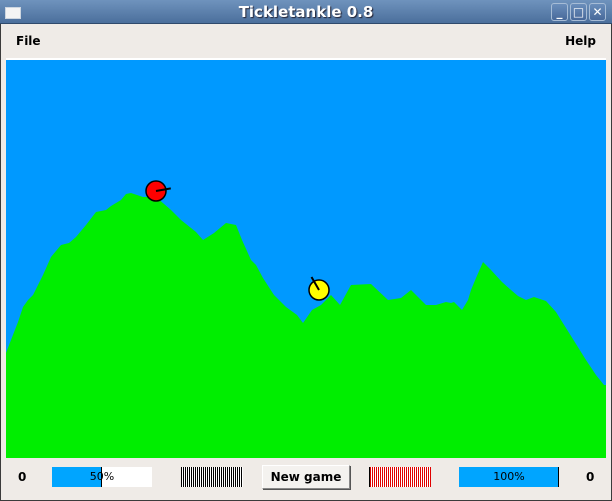 The image size is (612, 501). Describe the element at coordinates (306, 41) in the screenshot. I see `menu-bar: File Help` at that location.